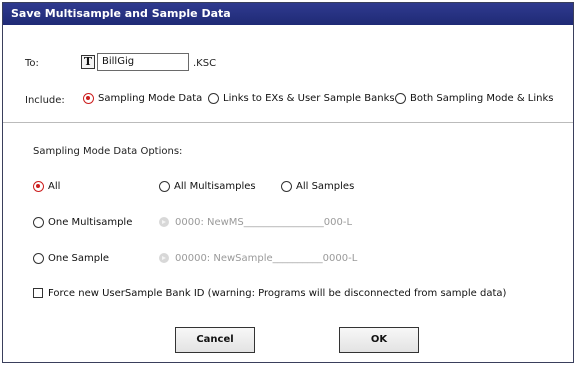 The height and width of the screenshot is (365, 576). Describe the element at coordinates (482, 98) in the screenshot. I see `radio-label: Both Sampling Mode & Links` at that location.